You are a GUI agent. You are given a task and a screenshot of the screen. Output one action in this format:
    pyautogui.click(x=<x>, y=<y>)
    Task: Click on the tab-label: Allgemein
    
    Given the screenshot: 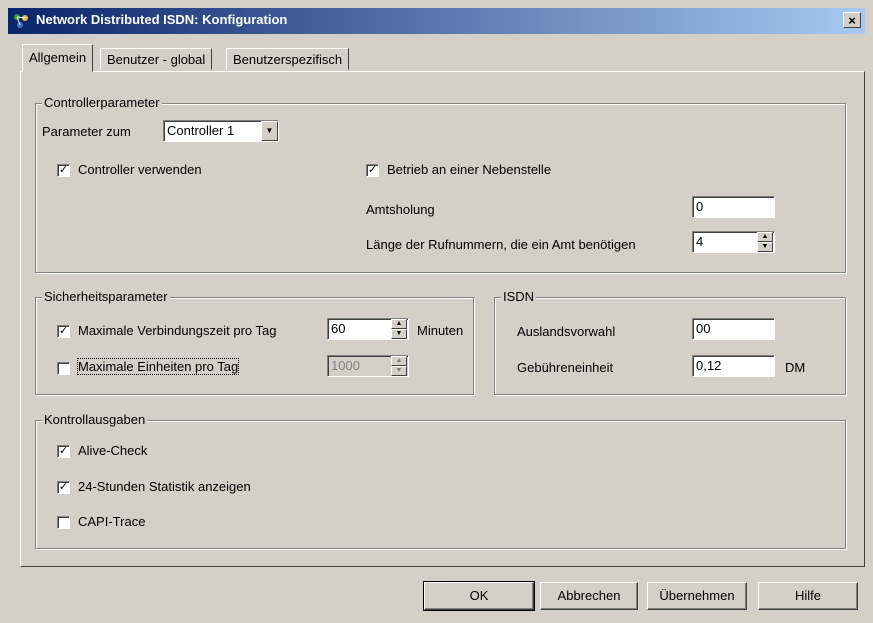 What is the action you would take?
    pyautogui.click(x=58, y=57)
    